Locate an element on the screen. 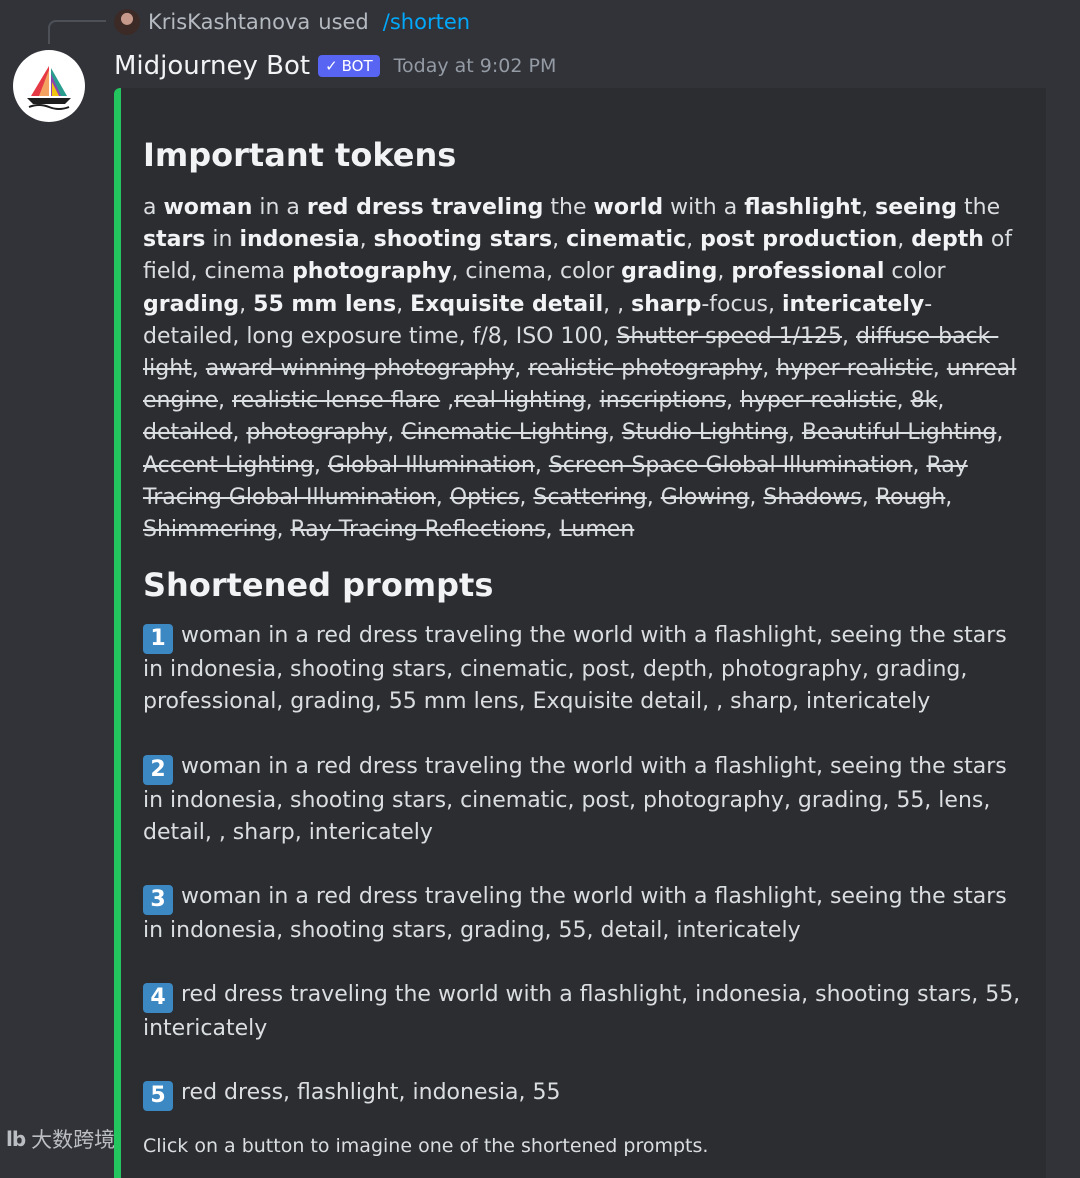  prompt-number-badge: 2 is located at coordinates (158, 769).